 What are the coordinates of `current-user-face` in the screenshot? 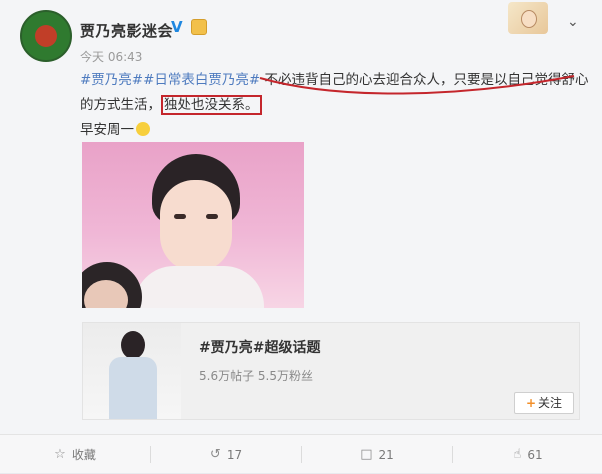 It's located at (529, 19).